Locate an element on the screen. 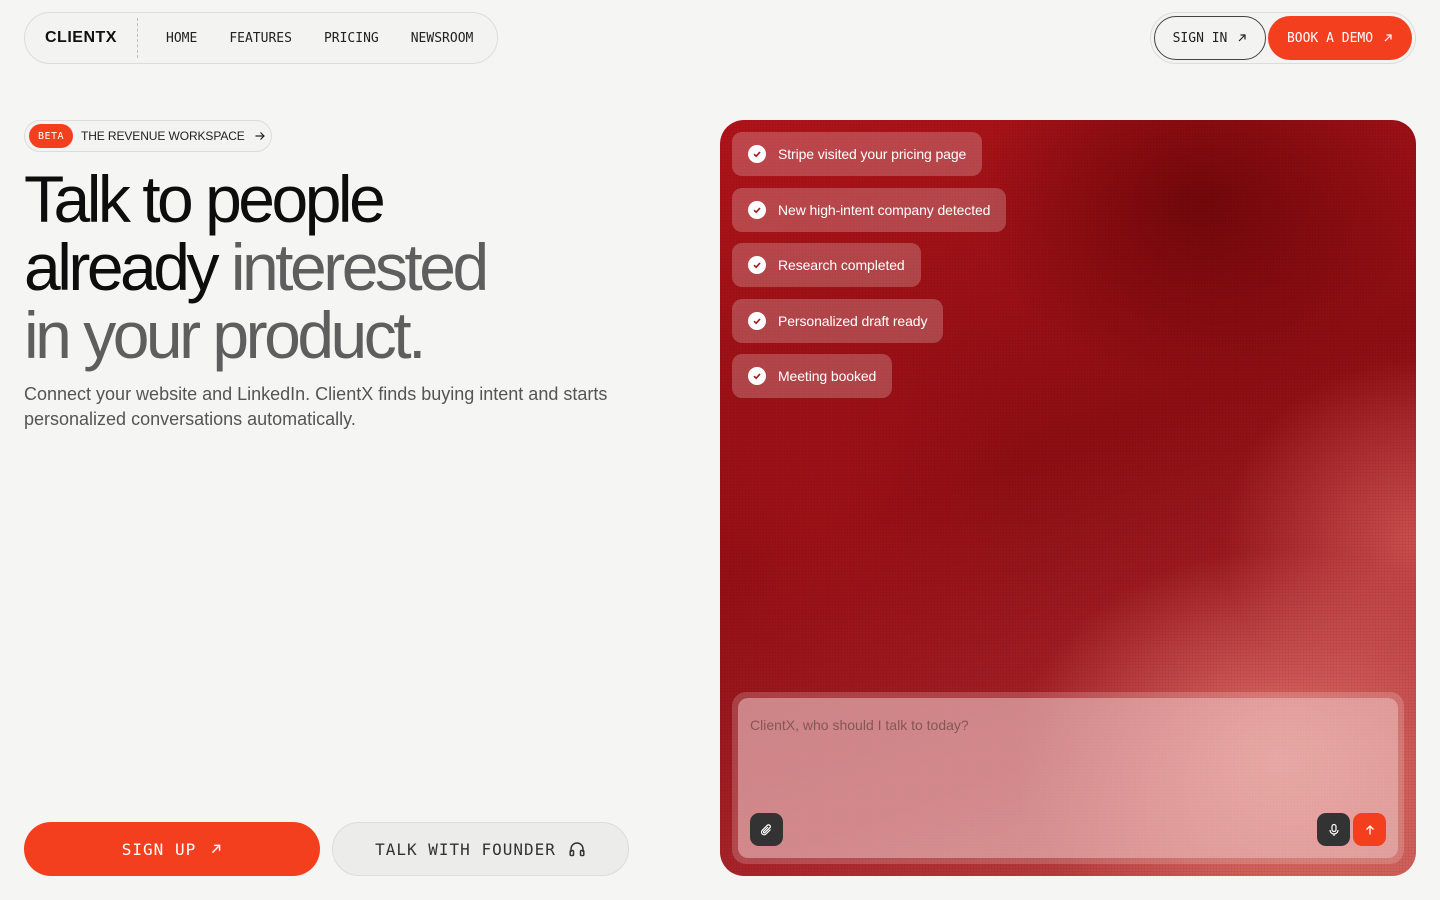 The width and height of the screenshot is (1440, 900). announcement-badge: BETA THE REVENUE WORKSPACE is located at coordinates (148, 136).